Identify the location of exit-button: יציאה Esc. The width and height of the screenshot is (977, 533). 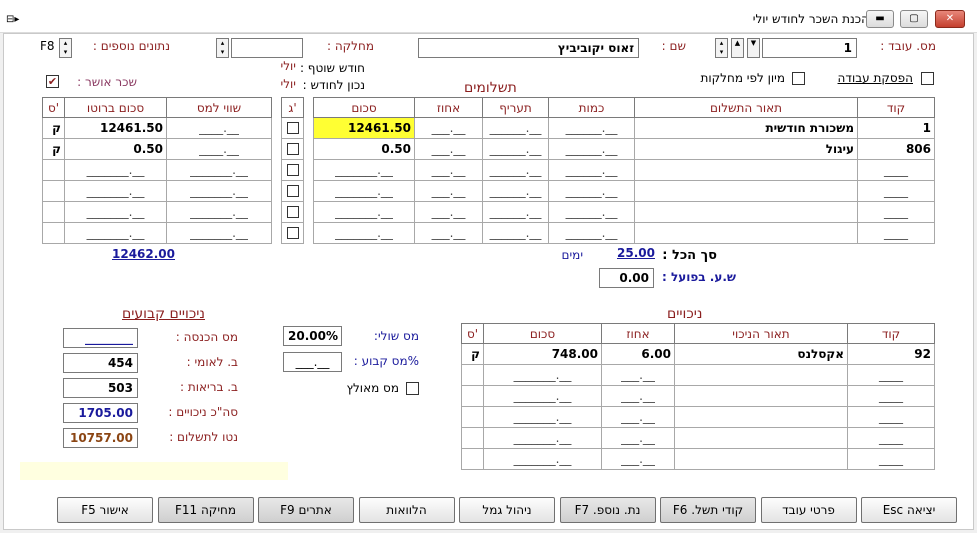
(909, 510).